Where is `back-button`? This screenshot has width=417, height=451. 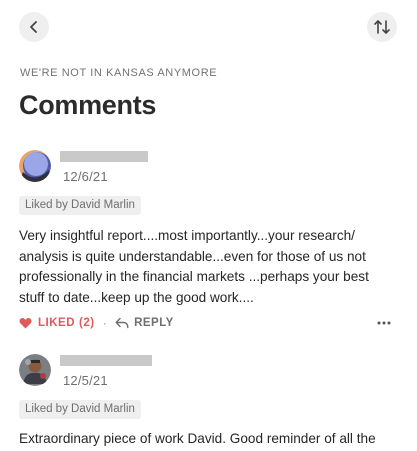
back-button is located at coordinates (34, 27).